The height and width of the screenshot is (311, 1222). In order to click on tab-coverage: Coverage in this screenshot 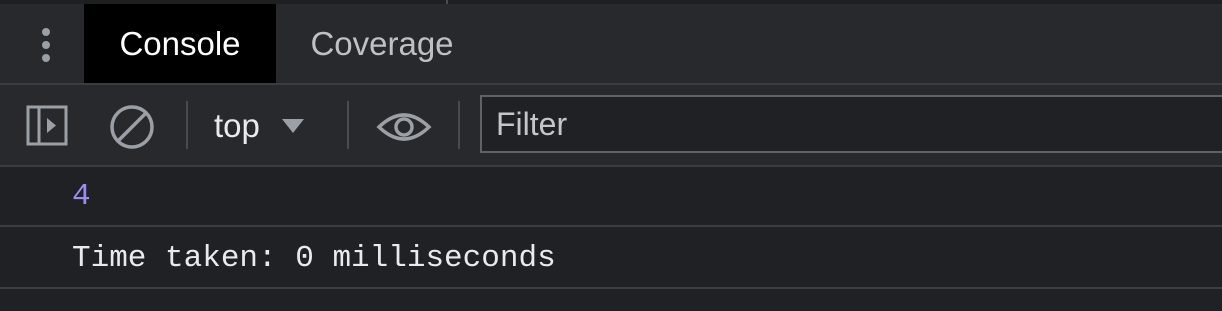, I will do `click(382, 43)`.